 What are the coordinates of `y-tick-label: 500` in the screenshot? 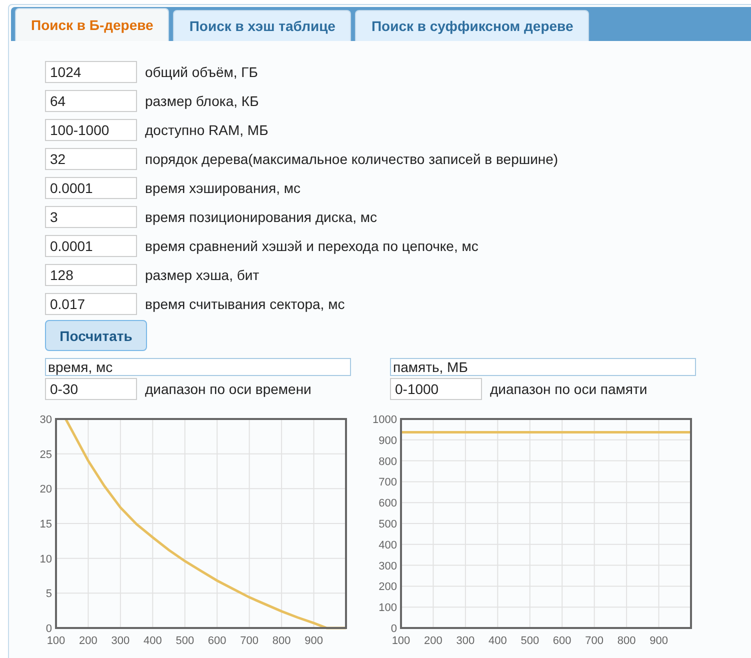 It's located at (387, 524).